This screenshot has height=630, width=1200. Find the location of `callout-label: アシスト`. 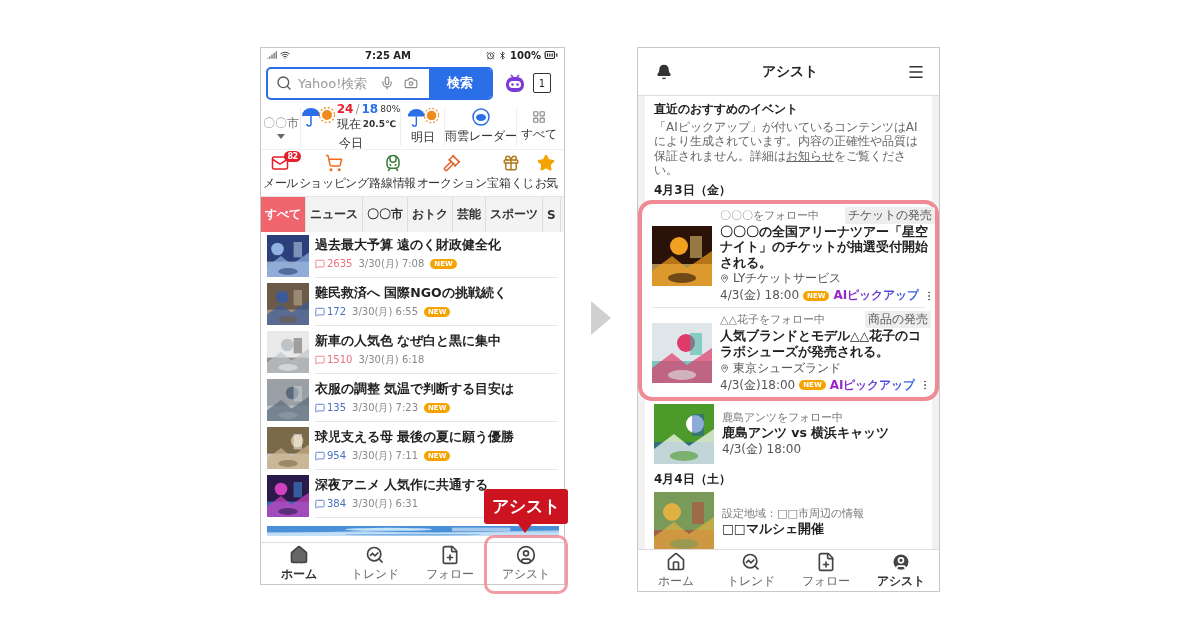

callout-label: アシスト is located at coordinates (526, 506).